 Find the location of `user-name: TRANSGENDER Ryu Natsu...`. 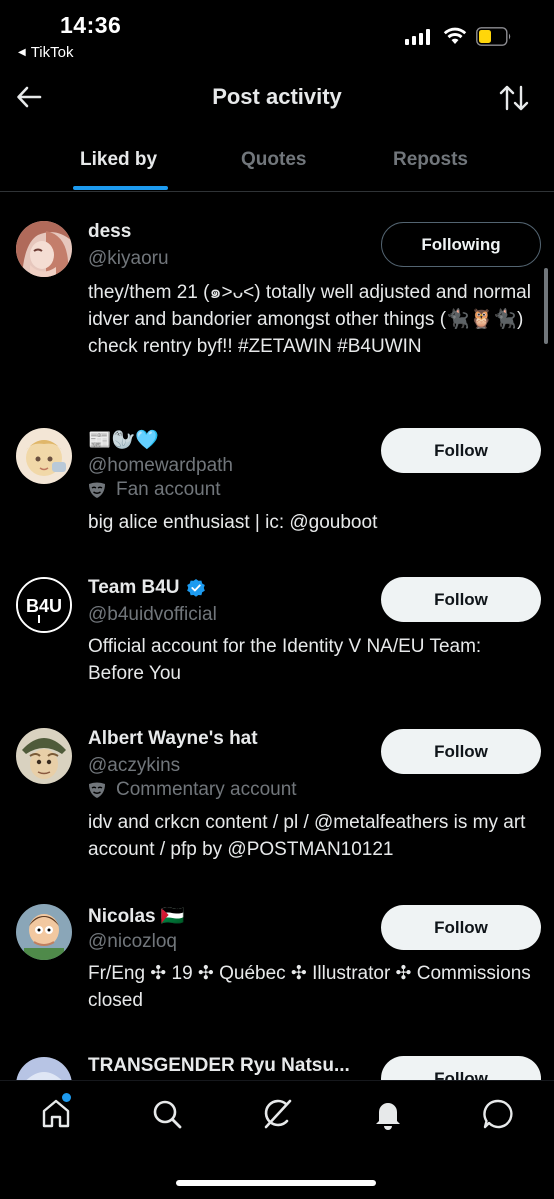

user-name: TRANSGENDER Ryu Natsu... is located at coordinates (219, 1066).